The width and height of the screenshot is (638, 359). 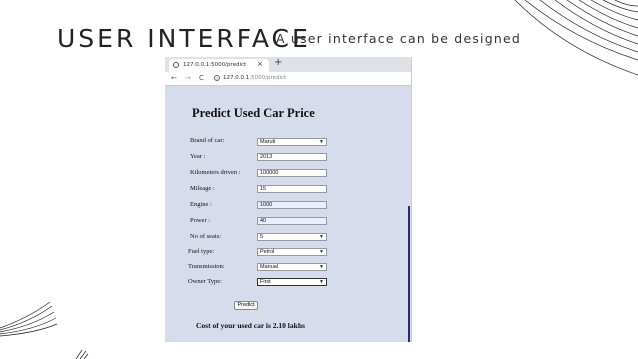 What do you see at coordinates (409, 274) in the screenshot?
I see `scrollbar` at bounding box center [409, 274].